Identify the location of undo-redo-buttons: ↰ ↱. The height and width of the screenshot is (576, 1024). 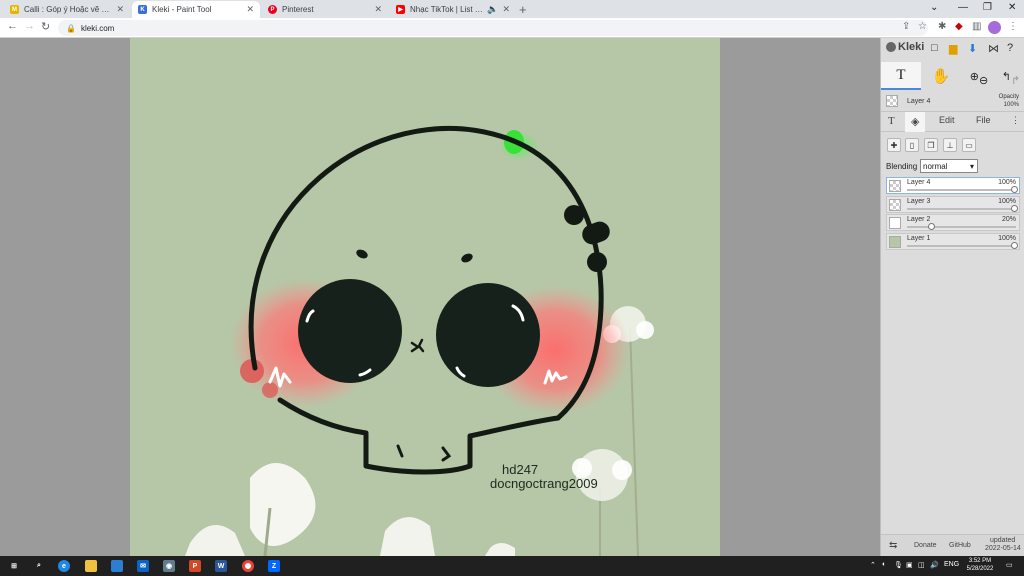
(1007, 76).